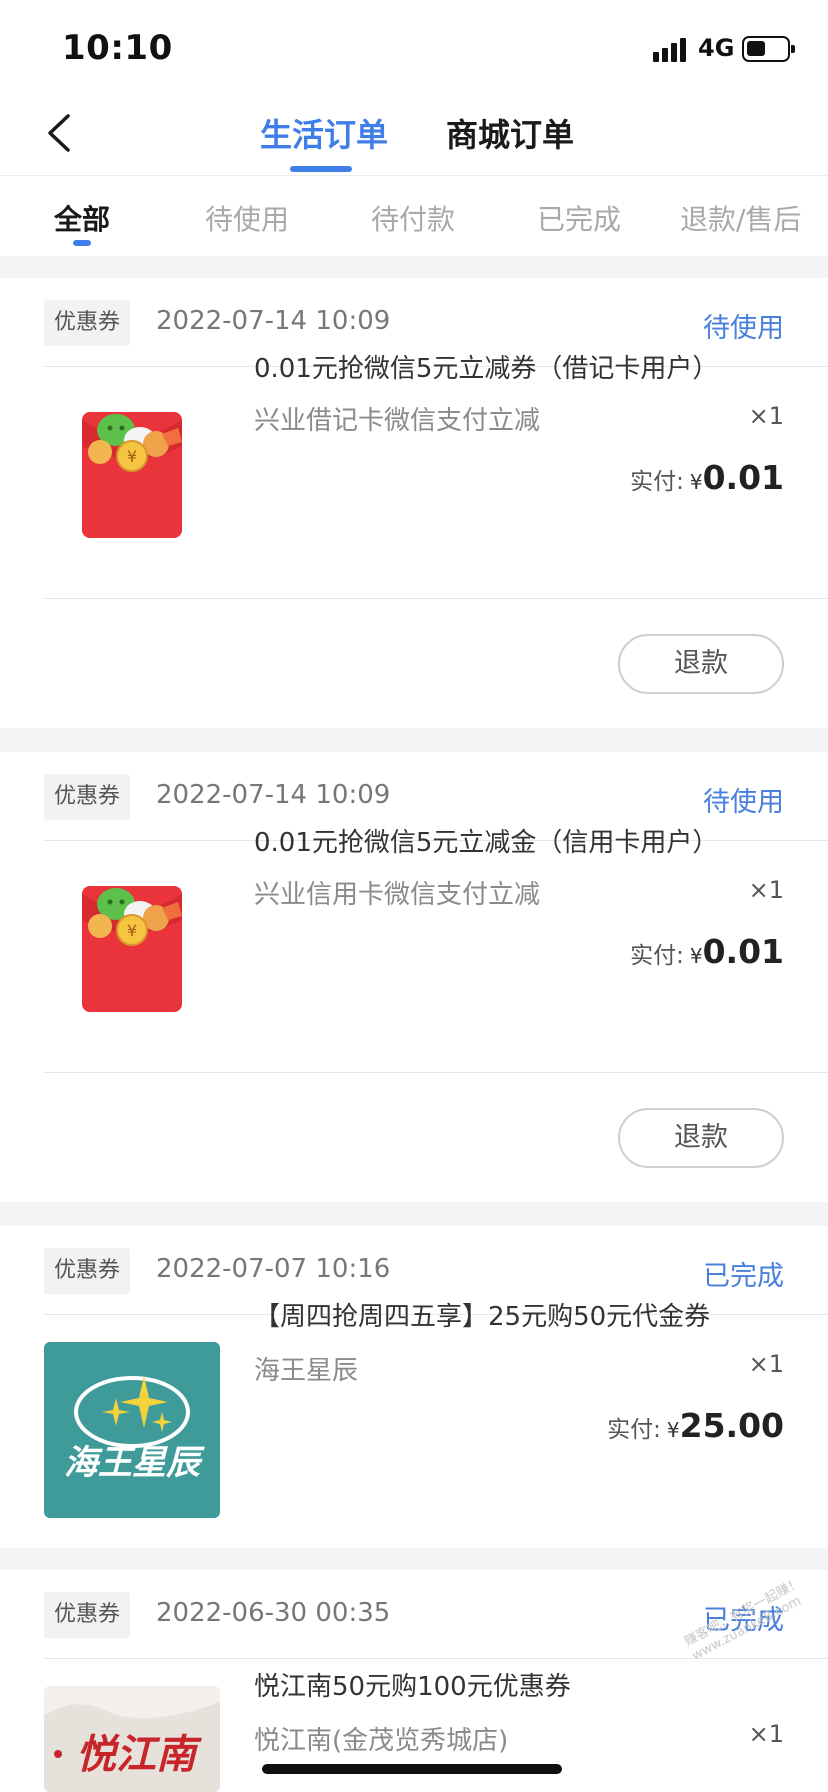 The image size is (828, 1792). I want to click on active-filter-indicator, so click(82, 243).